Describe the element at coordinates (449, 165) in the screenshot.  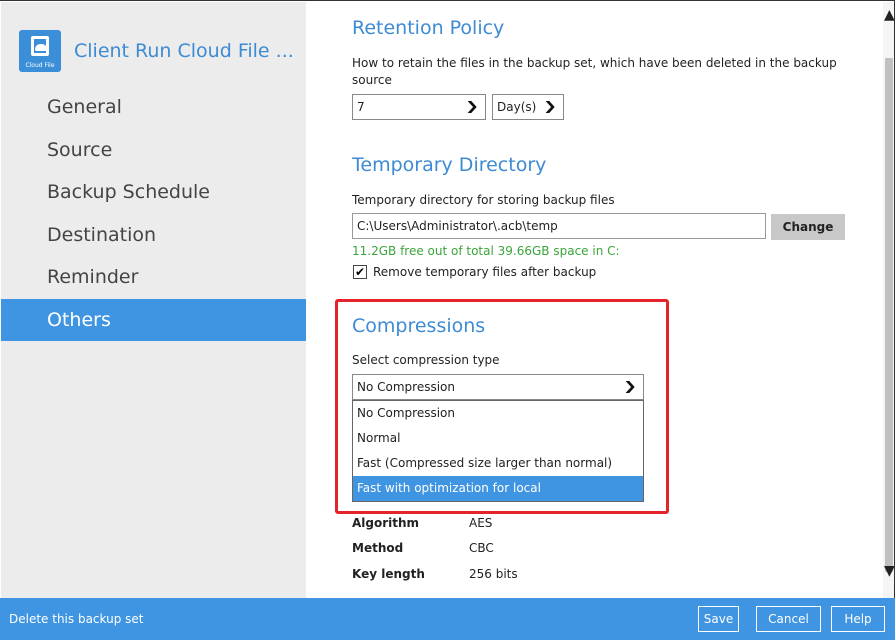
I see `temp-dir-heading: Temporary Directory` at that location.